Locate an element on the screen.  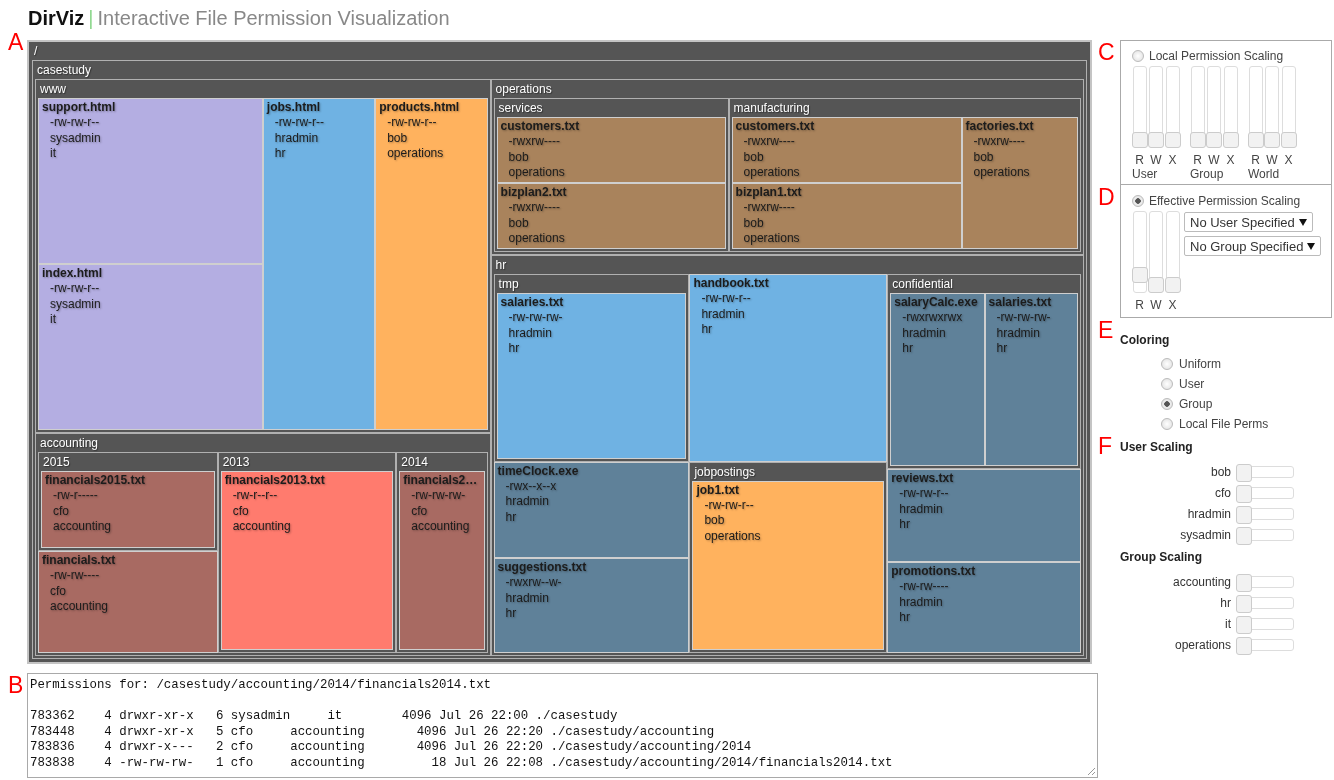
annotation-letter: B is located at coordinates (16, 685).